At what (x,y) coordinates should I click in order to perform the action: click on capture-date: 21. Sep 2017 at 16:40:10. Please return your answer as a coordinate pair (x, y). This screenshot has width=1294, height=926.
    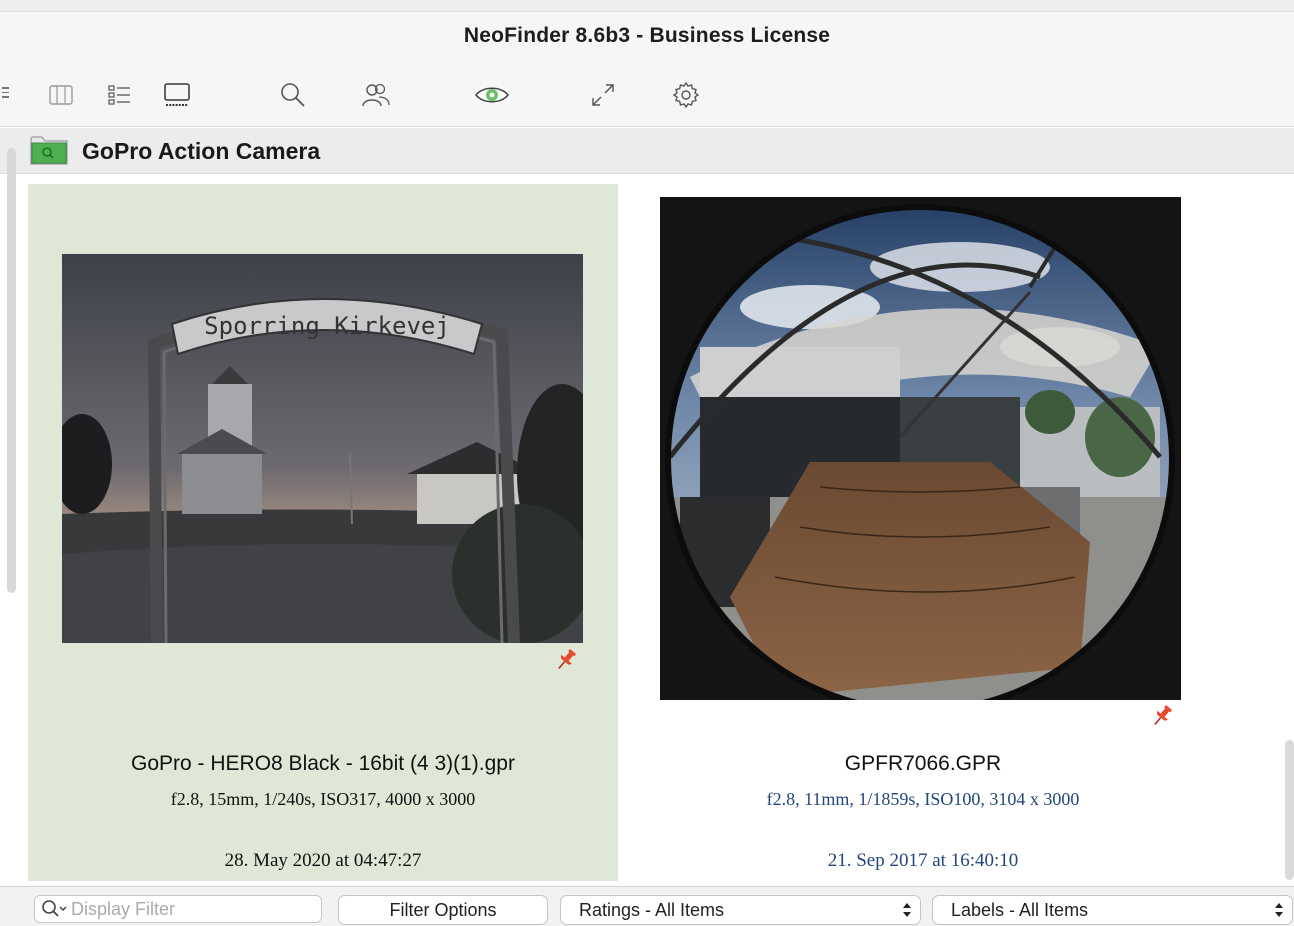
    Looking at the image, I should click on (923, 860).